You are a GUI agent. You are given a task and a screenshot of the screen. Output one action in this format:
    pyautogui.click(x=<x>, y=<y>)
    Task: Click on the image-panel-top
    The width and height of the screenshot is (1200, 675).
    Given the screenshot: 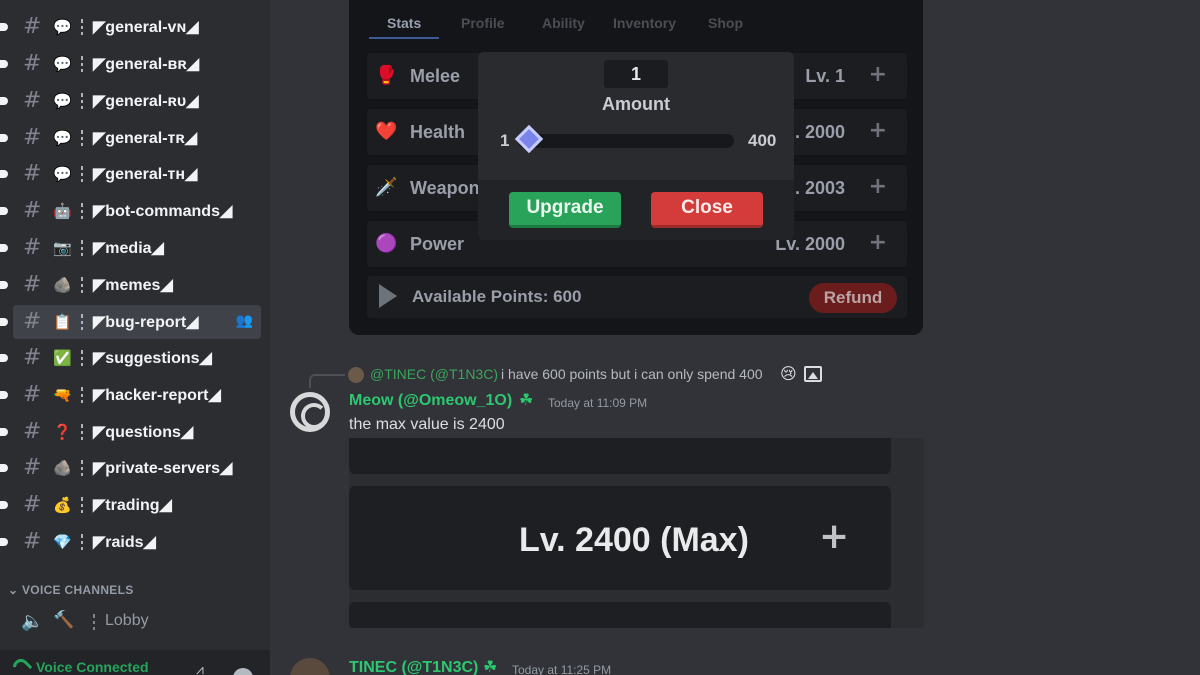 What is the action you would take?
    pyautogui.click(x=620, y=456)
    